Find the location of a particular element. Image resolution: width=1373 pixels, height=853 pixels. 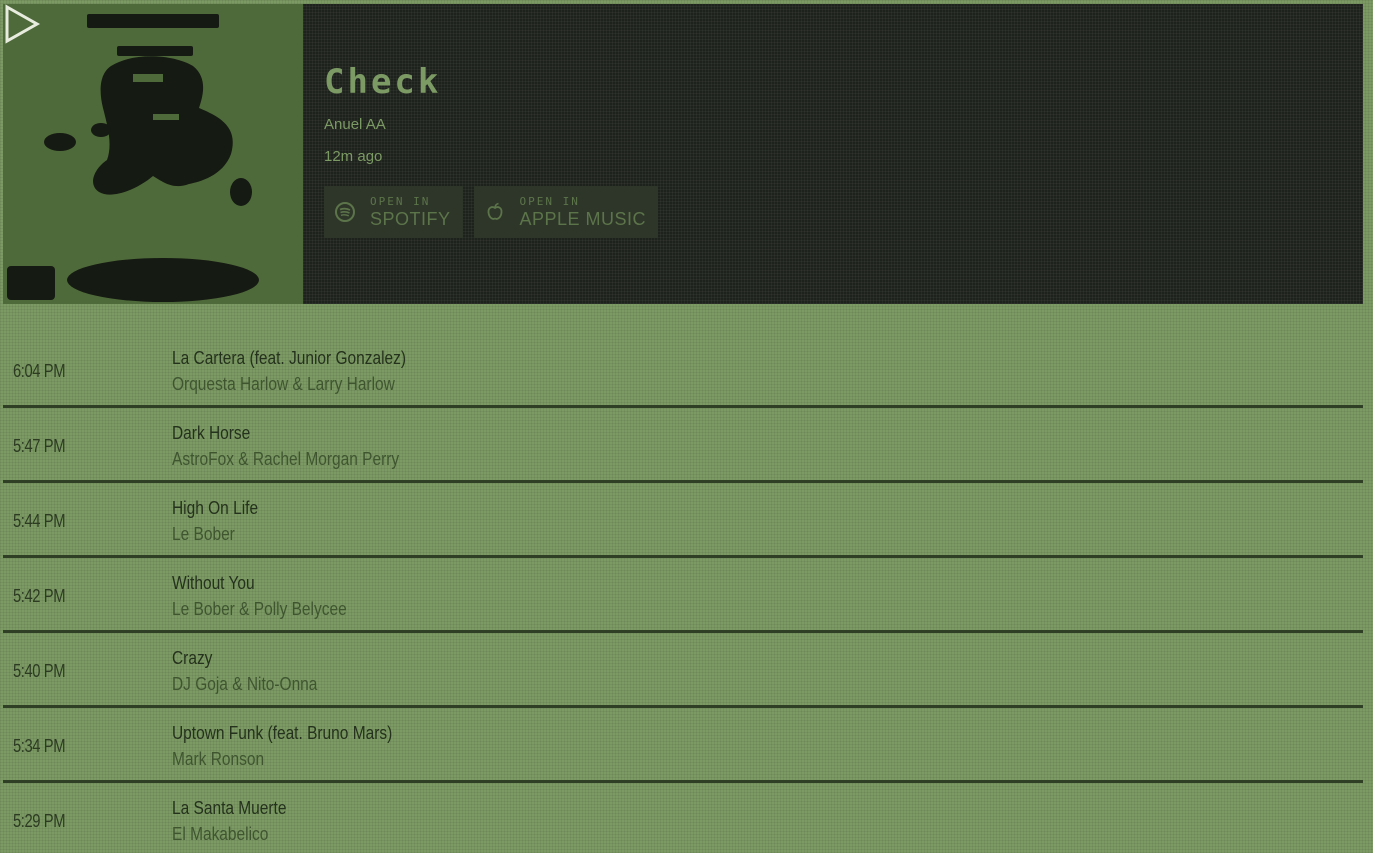

spotify-icon is located at coordinates (345, 212).